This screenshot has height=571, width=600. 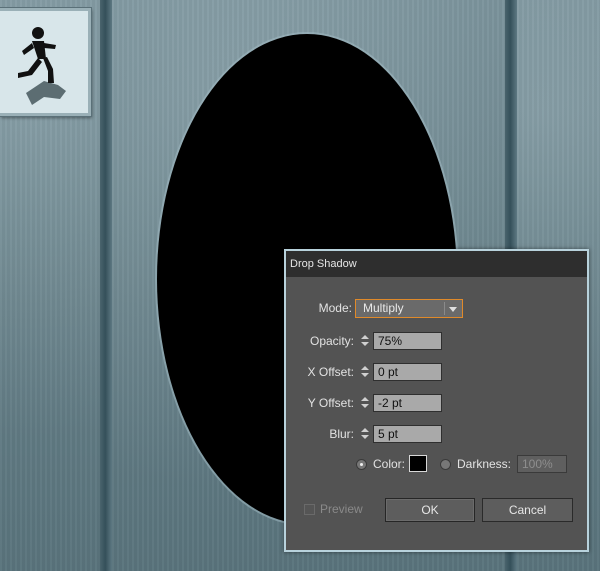 What do you see at coordinates (330, 372) in the screenshot?
I see `x-offset-label: X Offset:` at bounding box center [330, 372].